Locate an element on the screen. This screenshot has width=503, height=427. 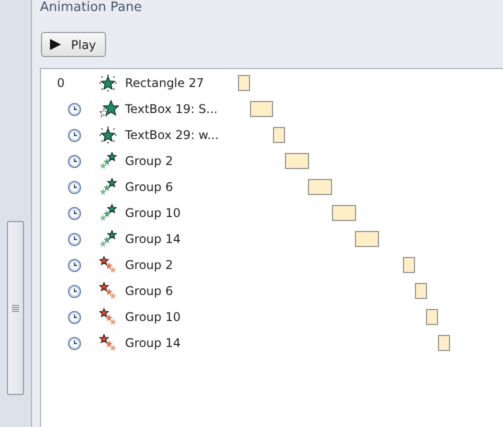
stars-icon is located at coordinates (109, 109).